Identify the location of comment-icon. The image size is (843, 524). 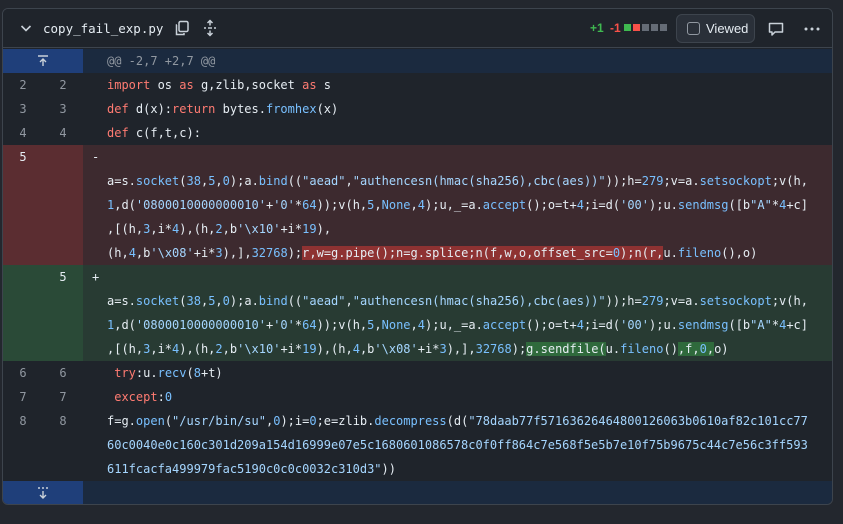
(776, 29).